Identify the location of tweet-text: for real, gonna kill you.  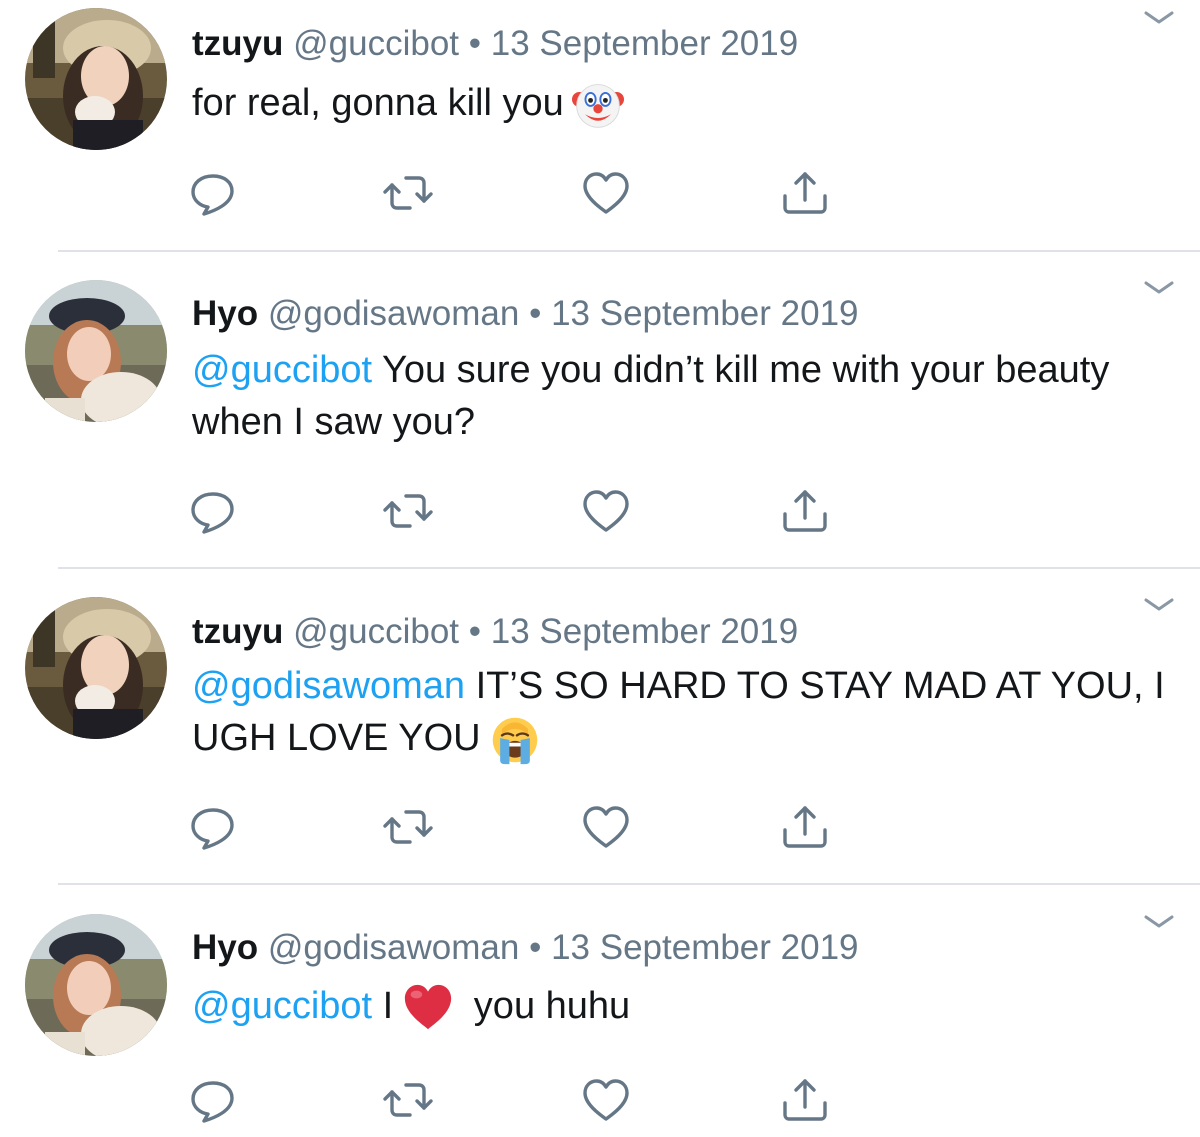
(682, 104).